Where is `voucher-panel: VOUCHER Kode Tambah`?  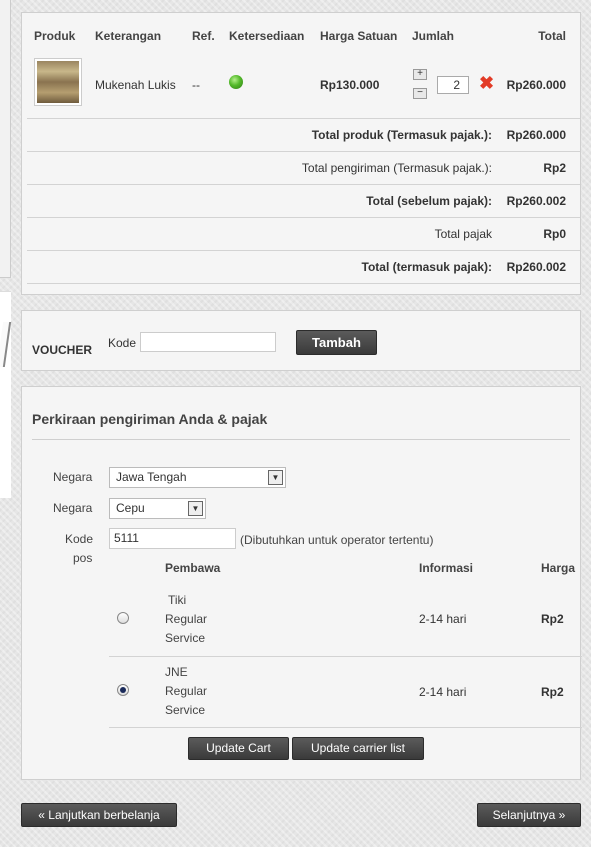
voucher-panel: VOUCHER Kode Tambah is located at coordinates (301, 340).